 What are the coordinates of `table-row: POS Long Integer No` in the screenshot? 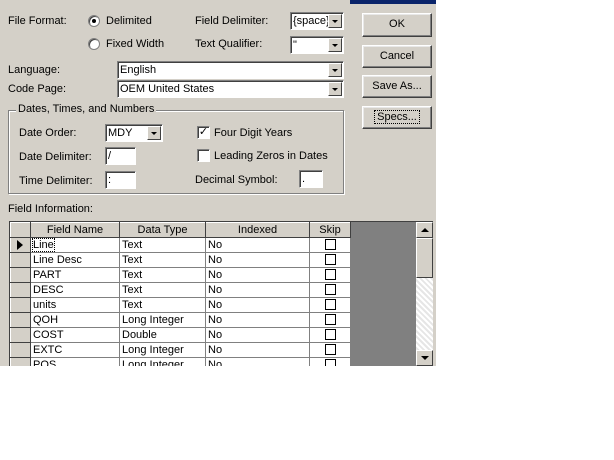 It's located at (180, 361).